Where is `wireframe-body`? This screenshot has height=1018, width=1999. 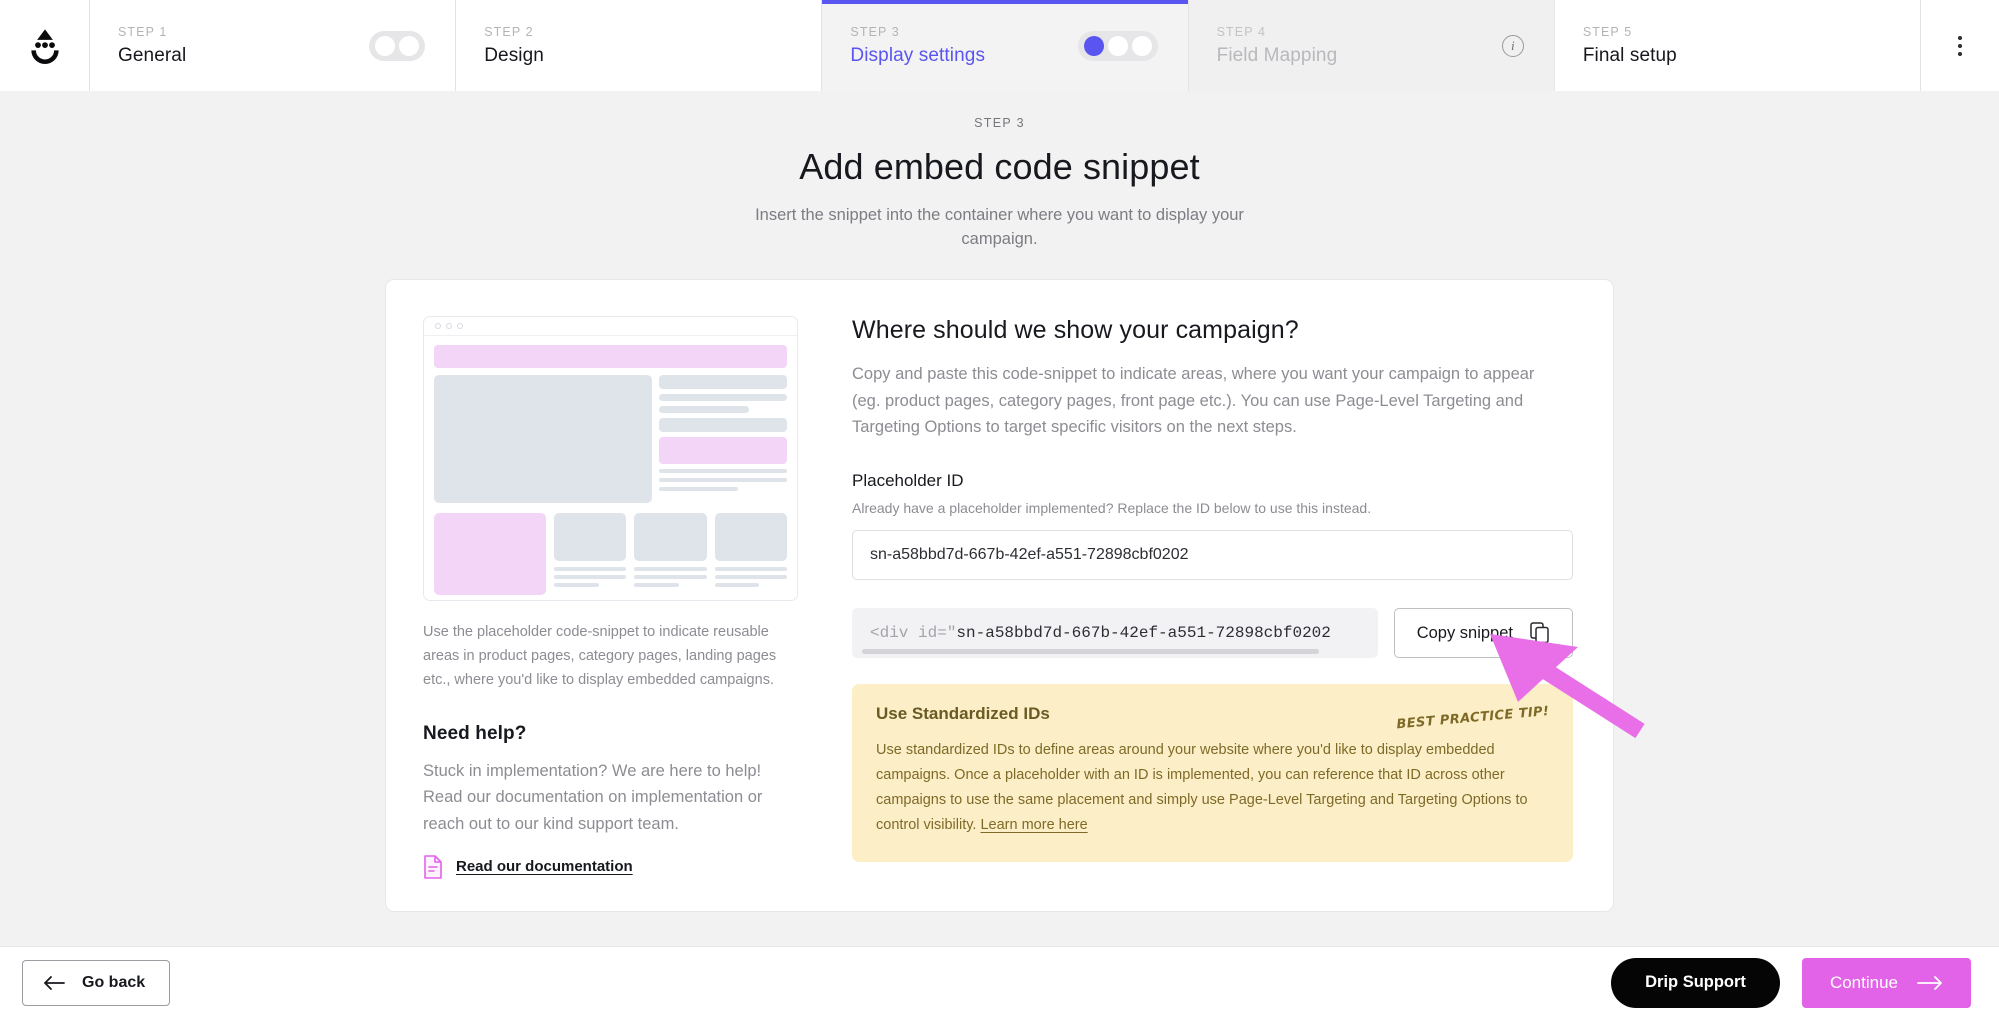 wireframe-body is located at coordinates (610, 468).